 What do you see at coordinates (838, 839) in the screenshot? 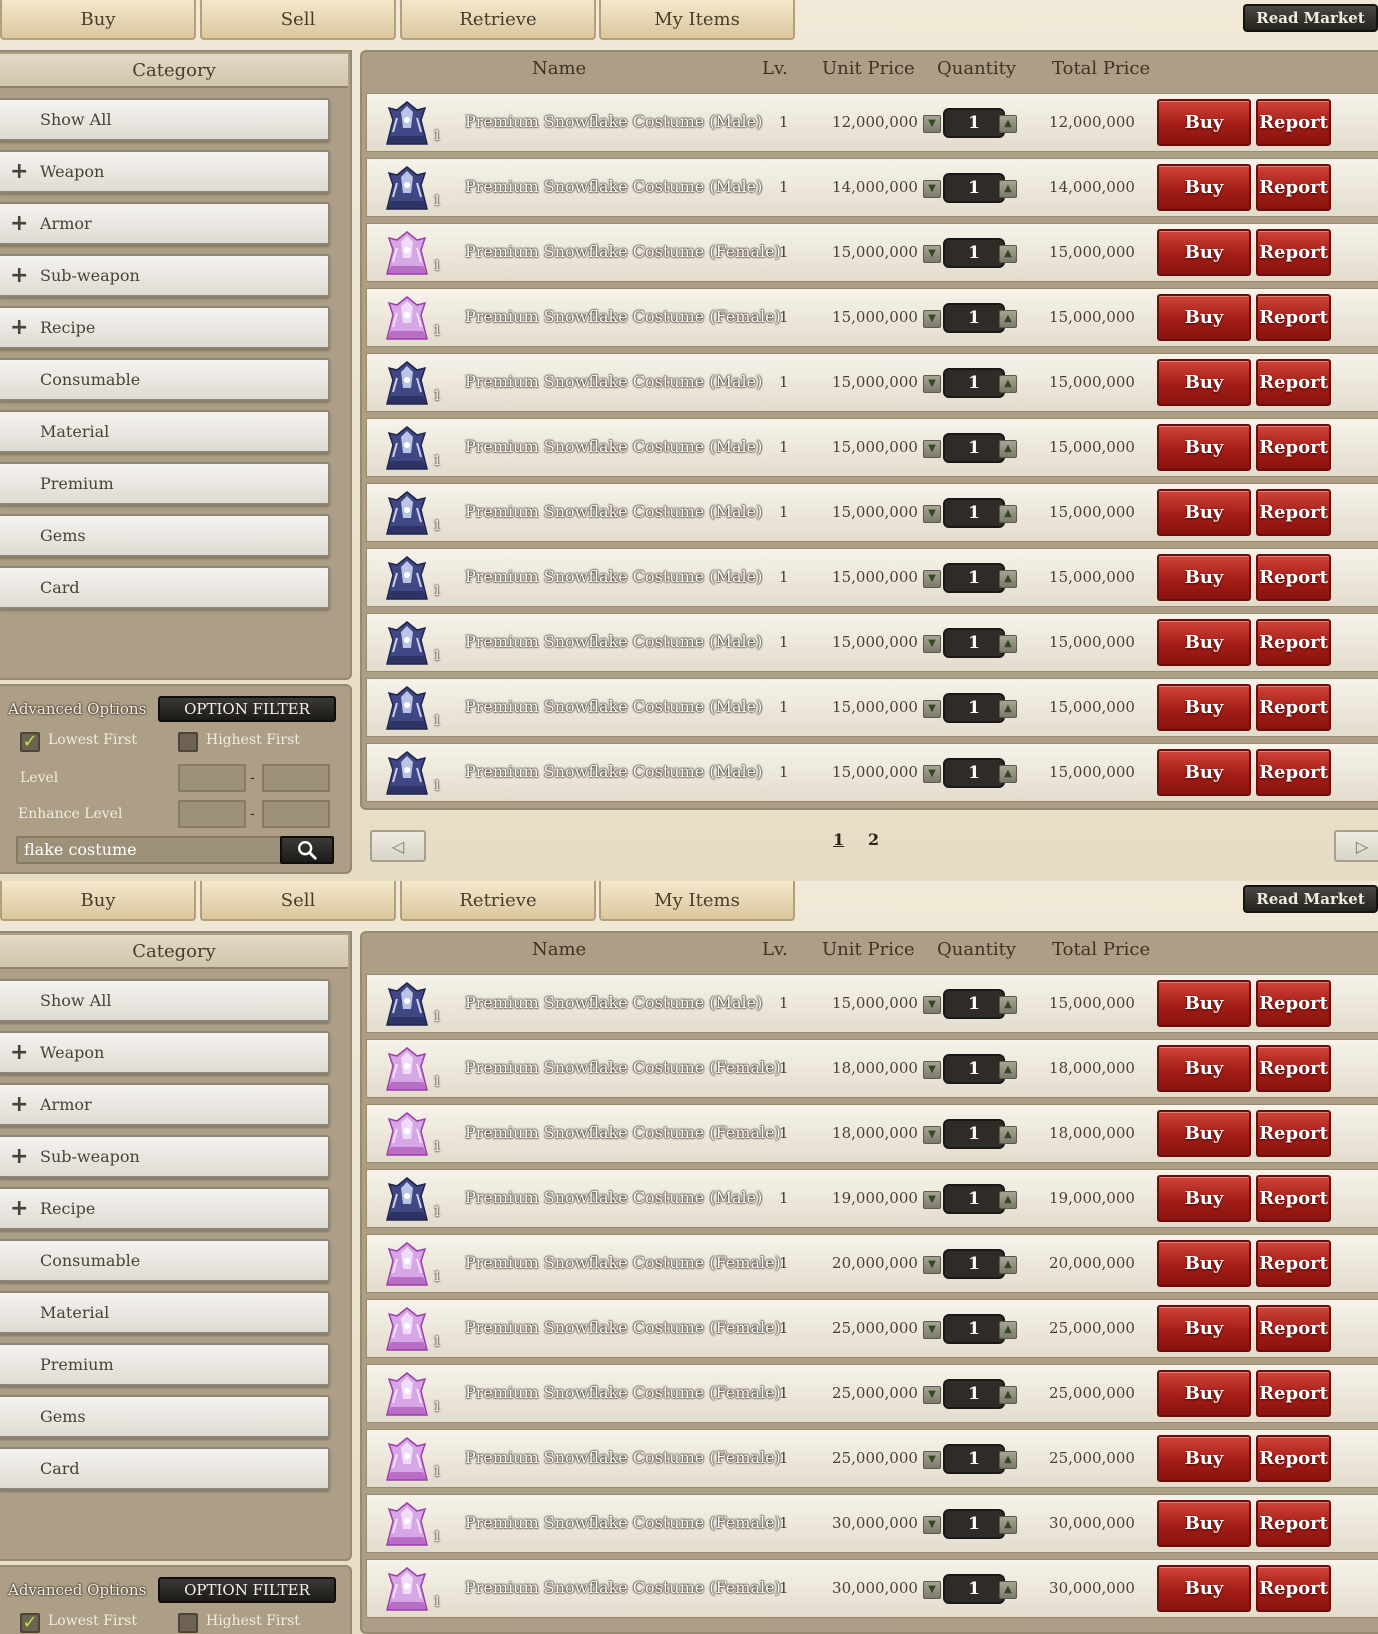
I see `page-1-link: 1` at bounding box center [838, 839].